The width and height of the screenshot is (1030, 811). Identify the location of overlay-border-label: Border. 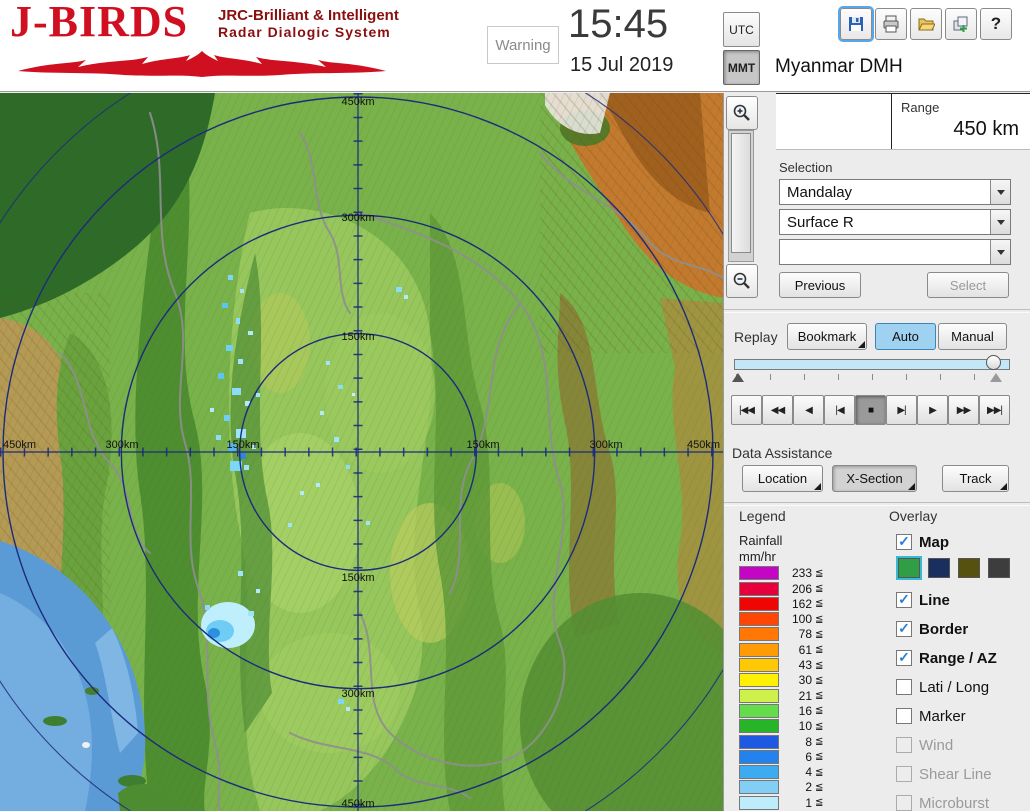
(944, 629).